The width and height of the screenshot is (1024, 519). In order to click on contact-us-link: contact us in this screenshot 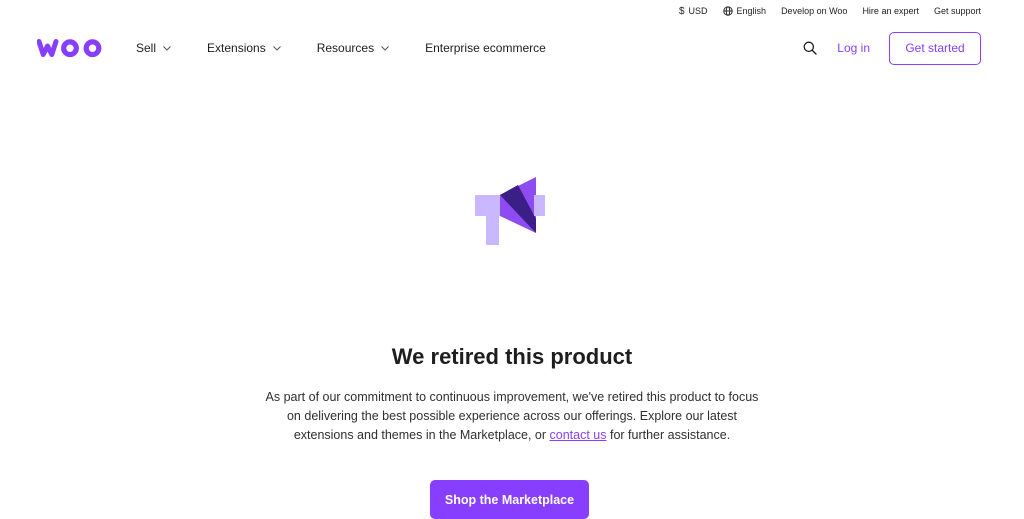, I will do `click(578, 435)`.